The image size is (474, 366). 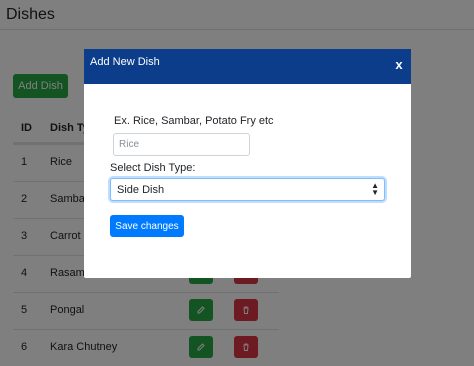 What do you see at coordinates (247, 189) in the screenshot?
I see `dish-type-select: Side Dish ▲ ▼` at bounding box center [247, 189].